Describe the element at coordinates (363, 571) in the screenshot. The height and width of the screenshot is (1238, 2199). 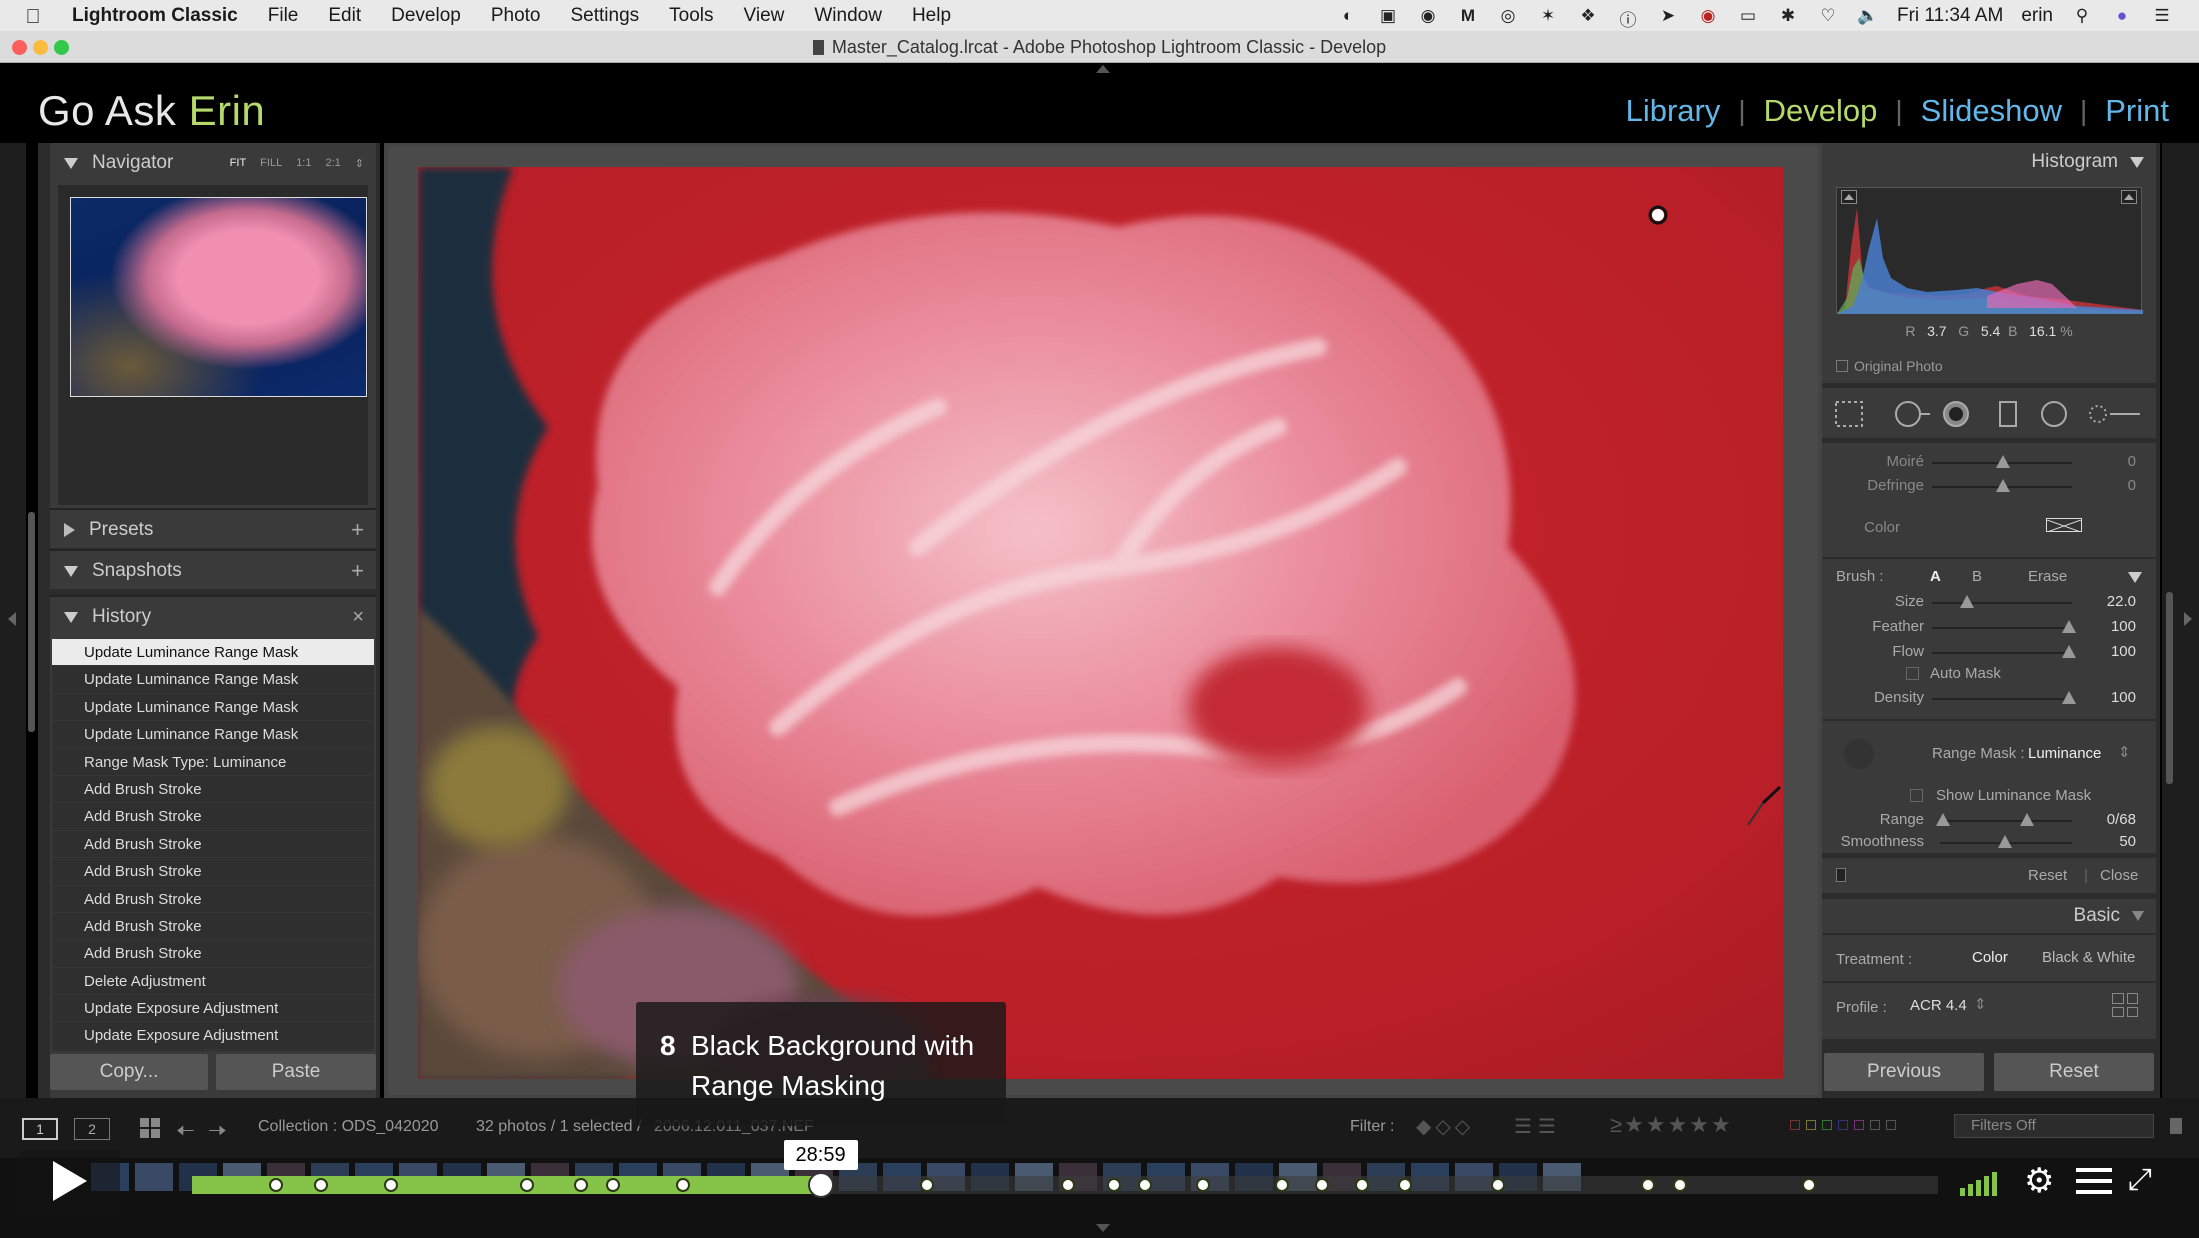
I see `add-snapshot-icon: +` at that location.